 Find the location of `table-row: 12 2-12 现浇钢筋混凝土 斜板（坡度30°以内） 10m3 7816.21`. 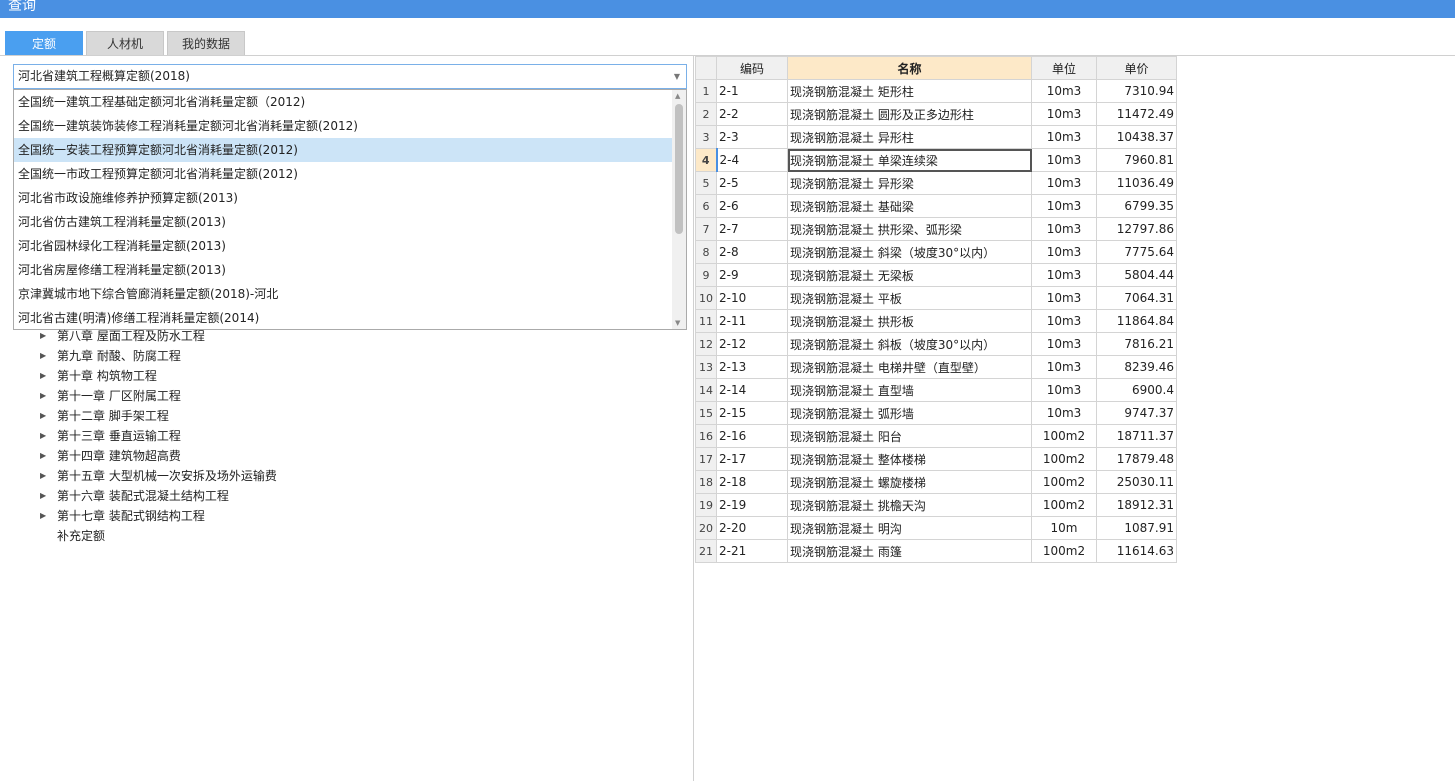

table-row: 12 2-12 现浇钢筋混凝土 斜板（坡度30°以内） 10m3 7816.21 is located at coordinates (936, 344).